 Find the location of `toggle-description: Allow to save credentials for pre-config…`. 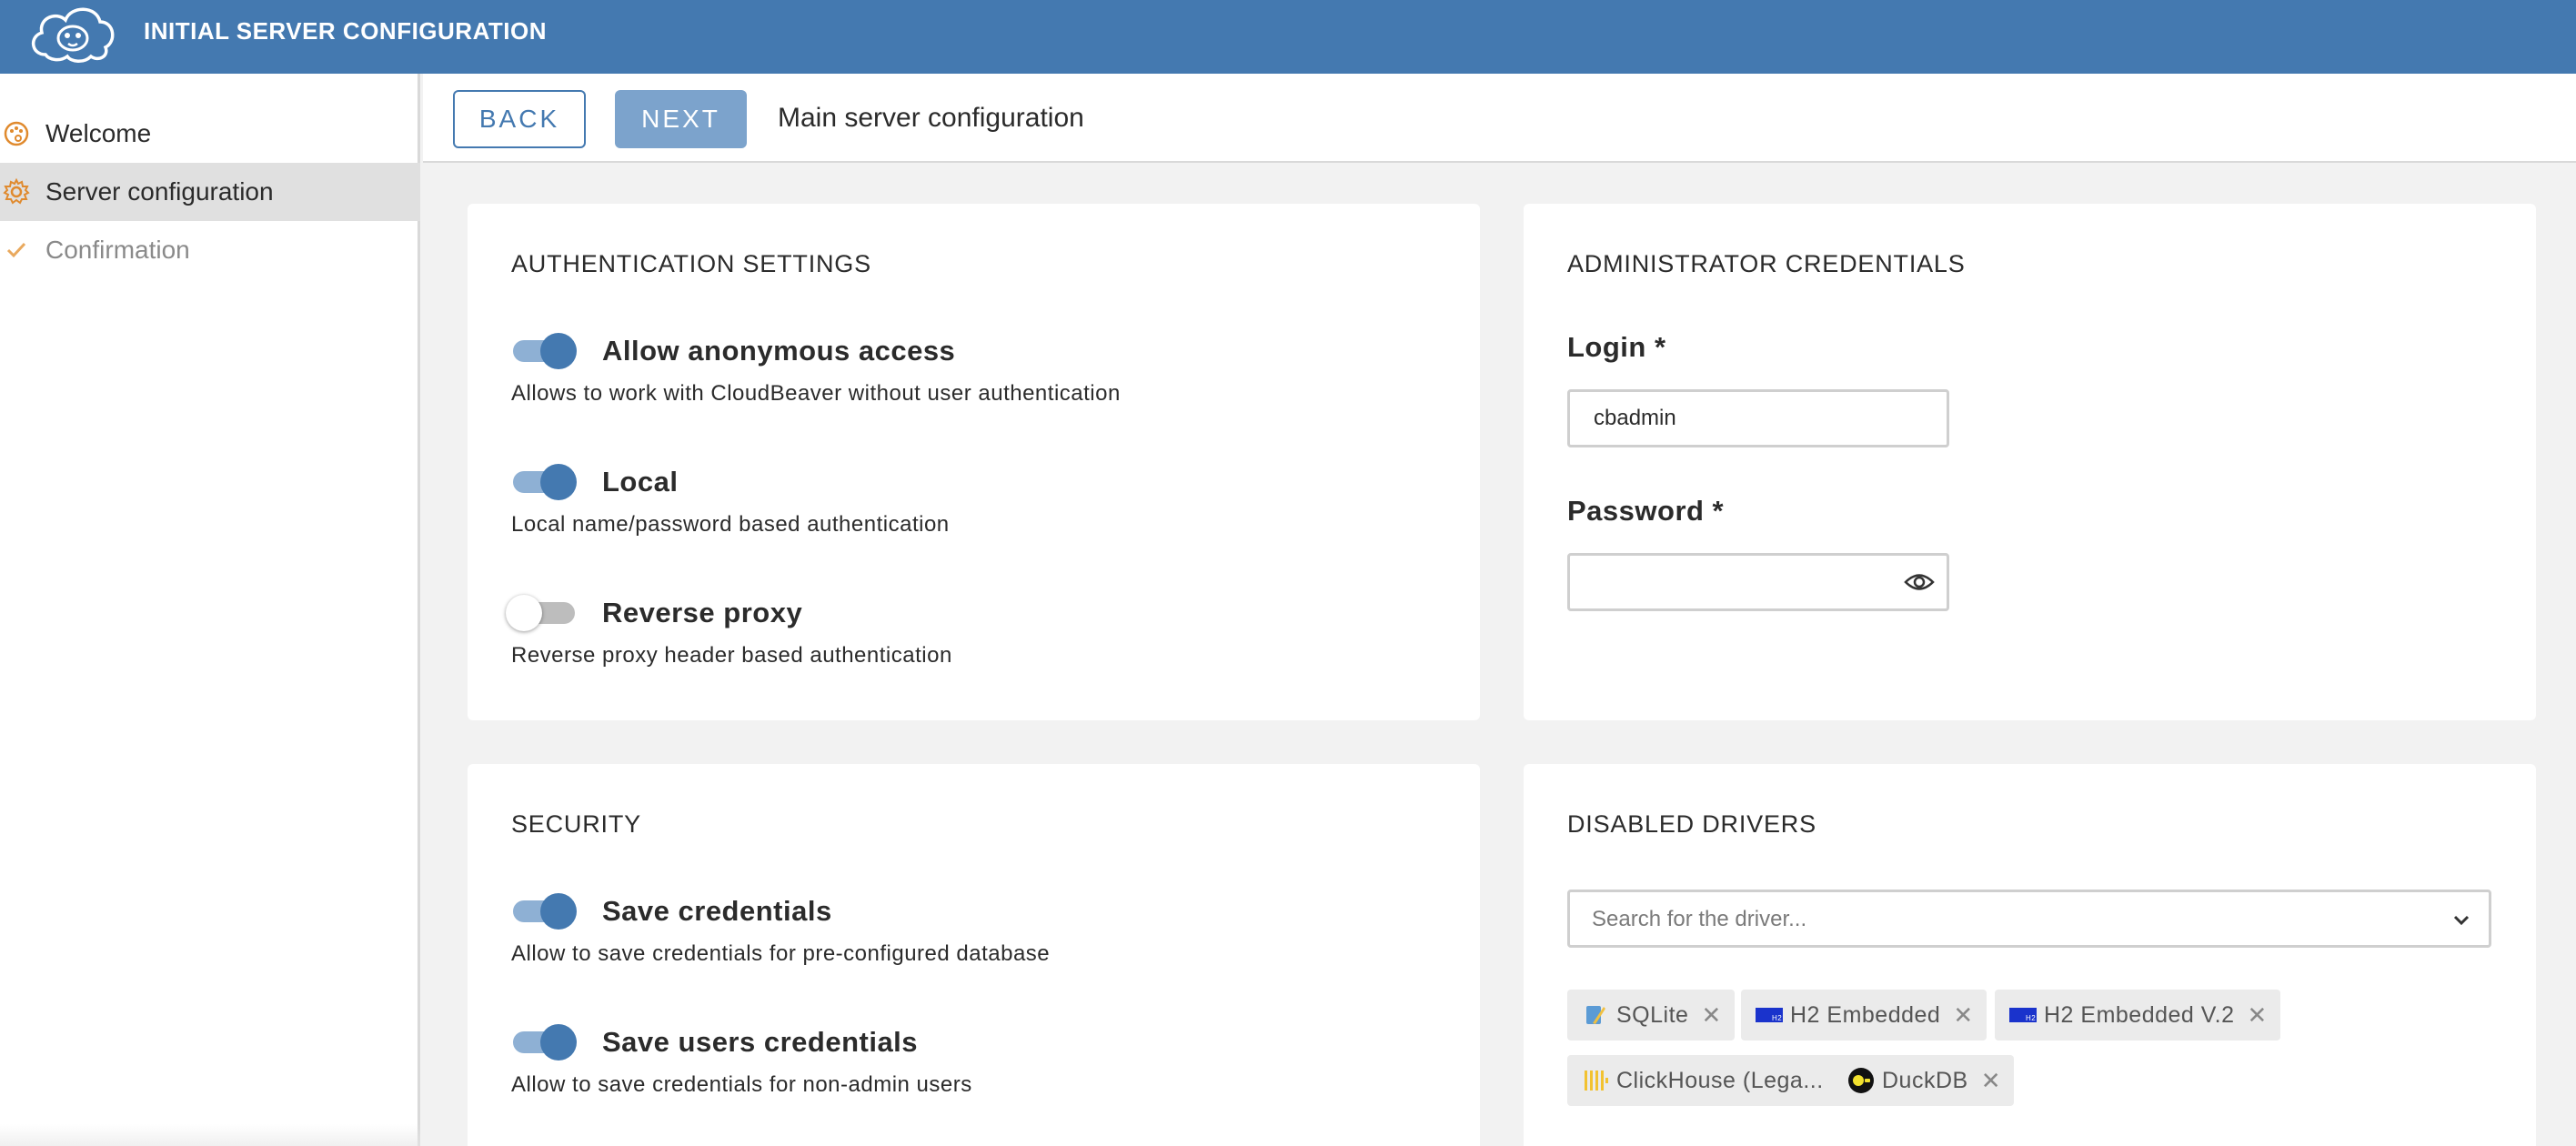

toggle-description: Allow to save credentials for pre-config… is located at coordinates (781, 953).